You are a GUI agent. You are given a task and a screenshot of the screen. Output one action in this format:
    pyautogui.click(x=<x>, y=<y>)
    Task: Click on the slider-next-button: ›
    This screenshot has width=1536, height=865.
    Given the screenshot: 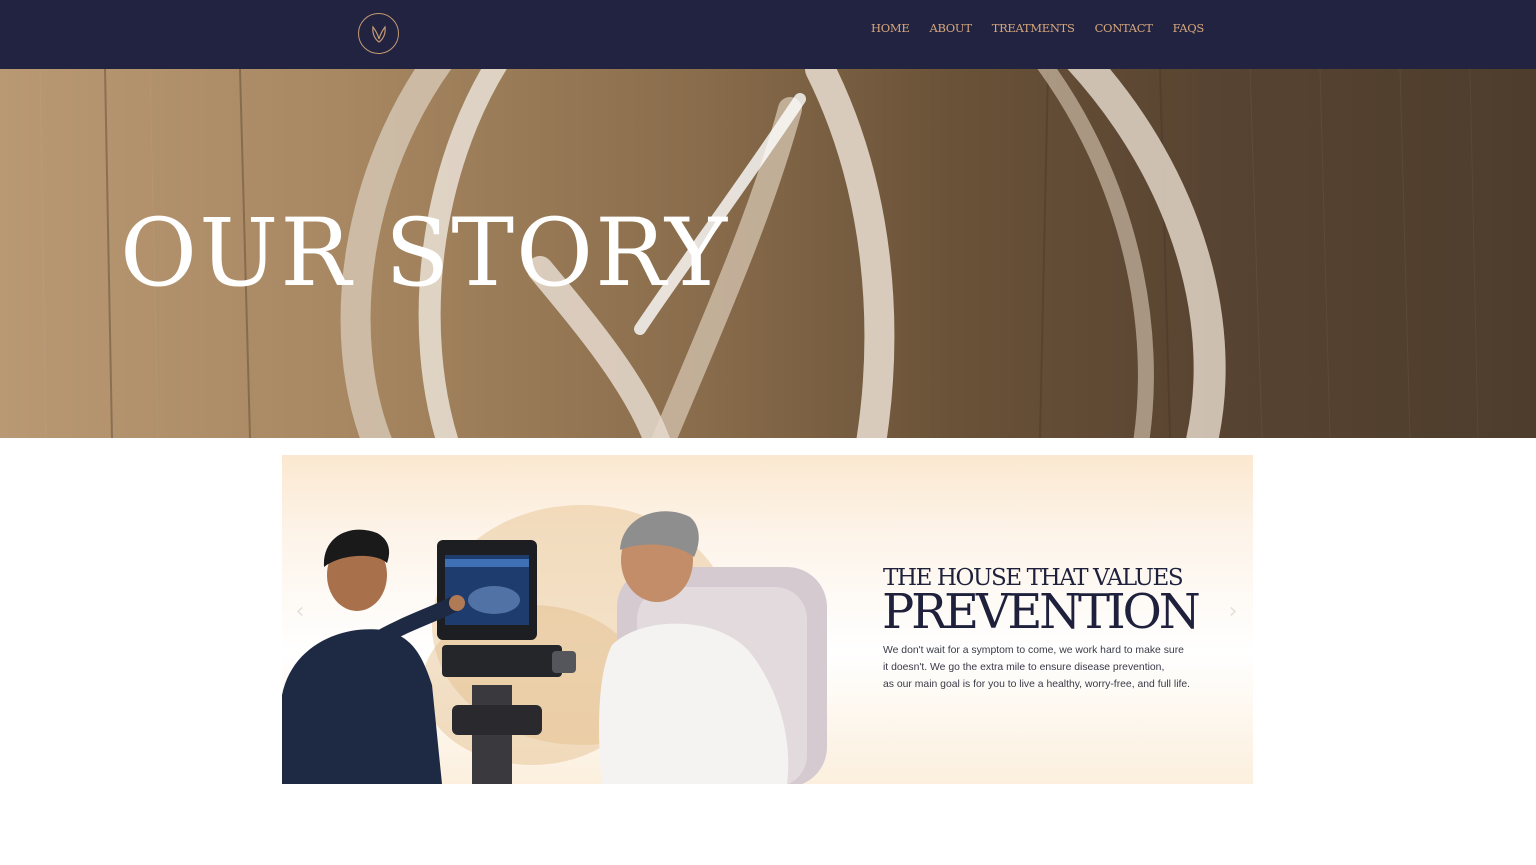 What is the action you would take?
    pyautogui.click(x=1233, y=612)
    